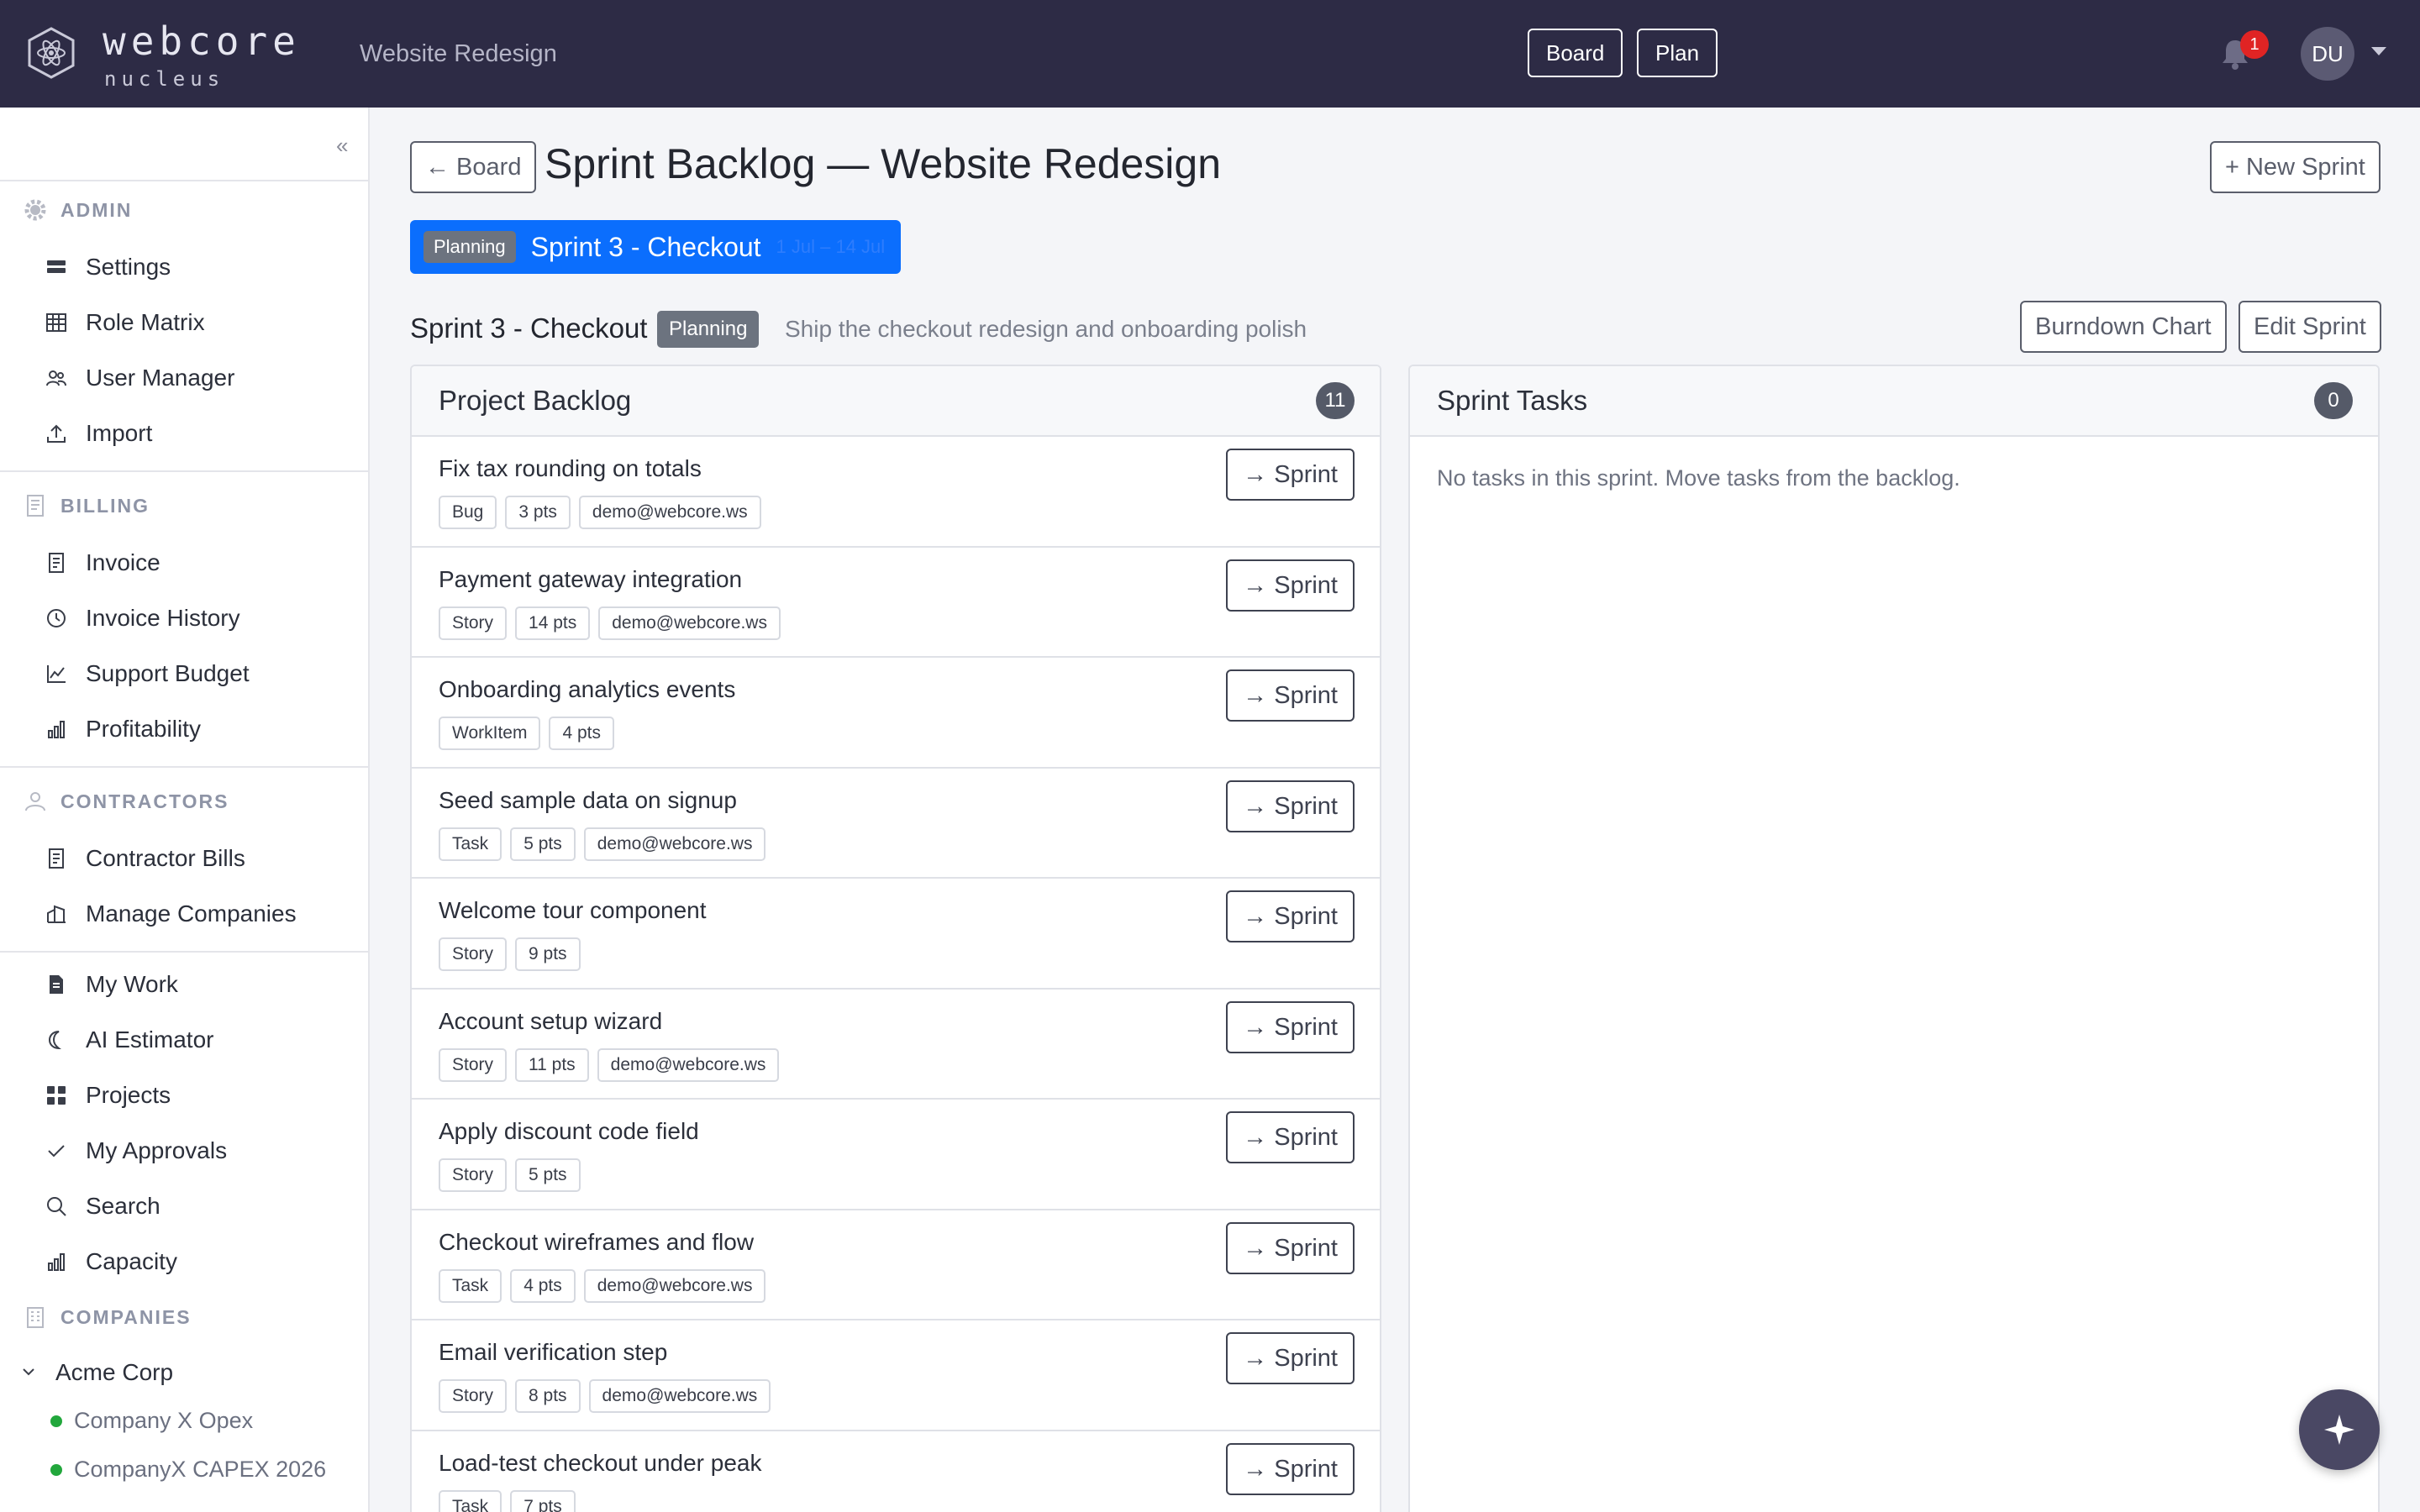 This screenshot has width=2420, height=1512. I want to click on section-admin: ADMIN, so click(78, 210).